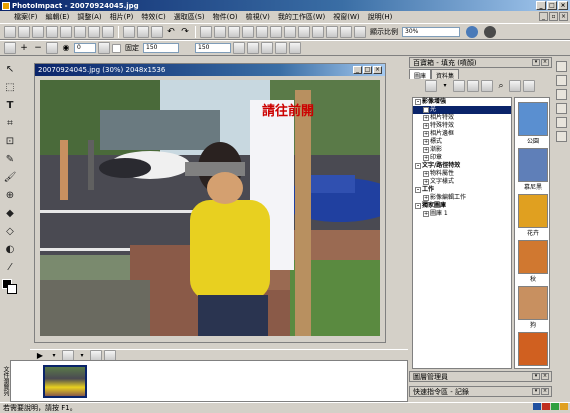 The image size is (570, 413). I want to click on shape-icon, so click(52, 48).